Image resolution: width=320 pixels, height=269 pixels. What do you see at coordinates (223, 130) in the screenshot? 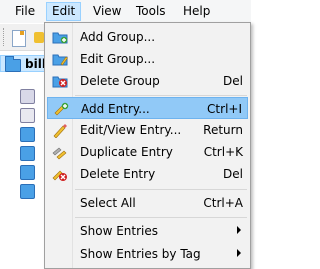
I see `menu-item-shortcut: Return` at bounding box center [223, 130].